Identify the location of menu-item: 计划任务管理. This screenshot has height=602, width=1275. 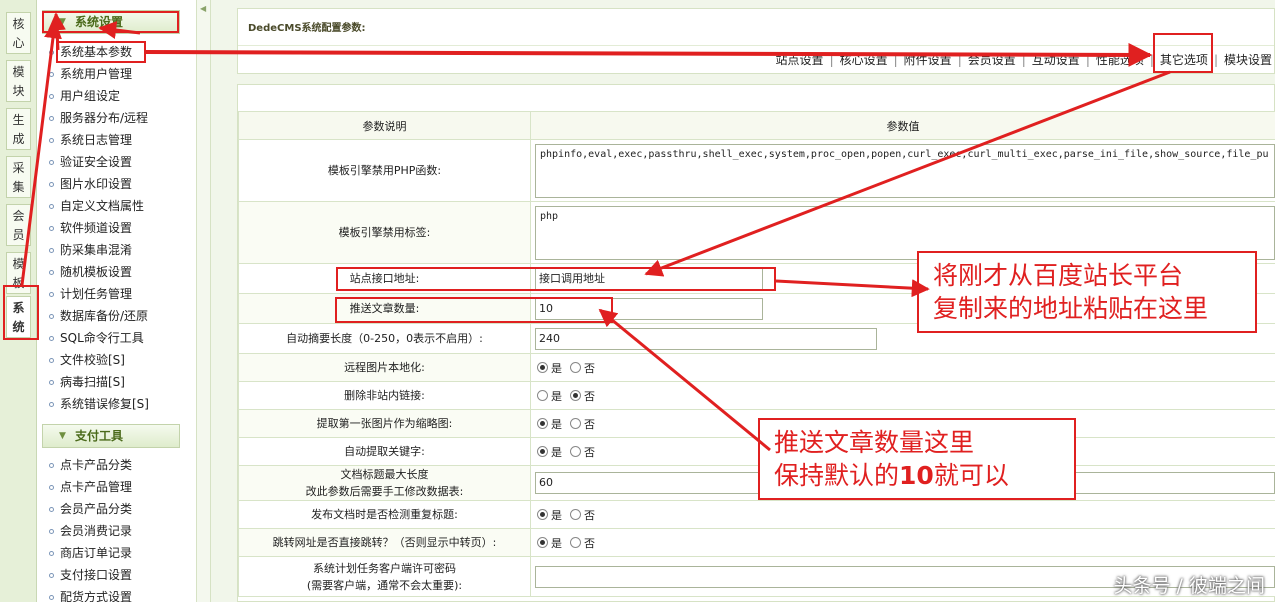
(90, 294).